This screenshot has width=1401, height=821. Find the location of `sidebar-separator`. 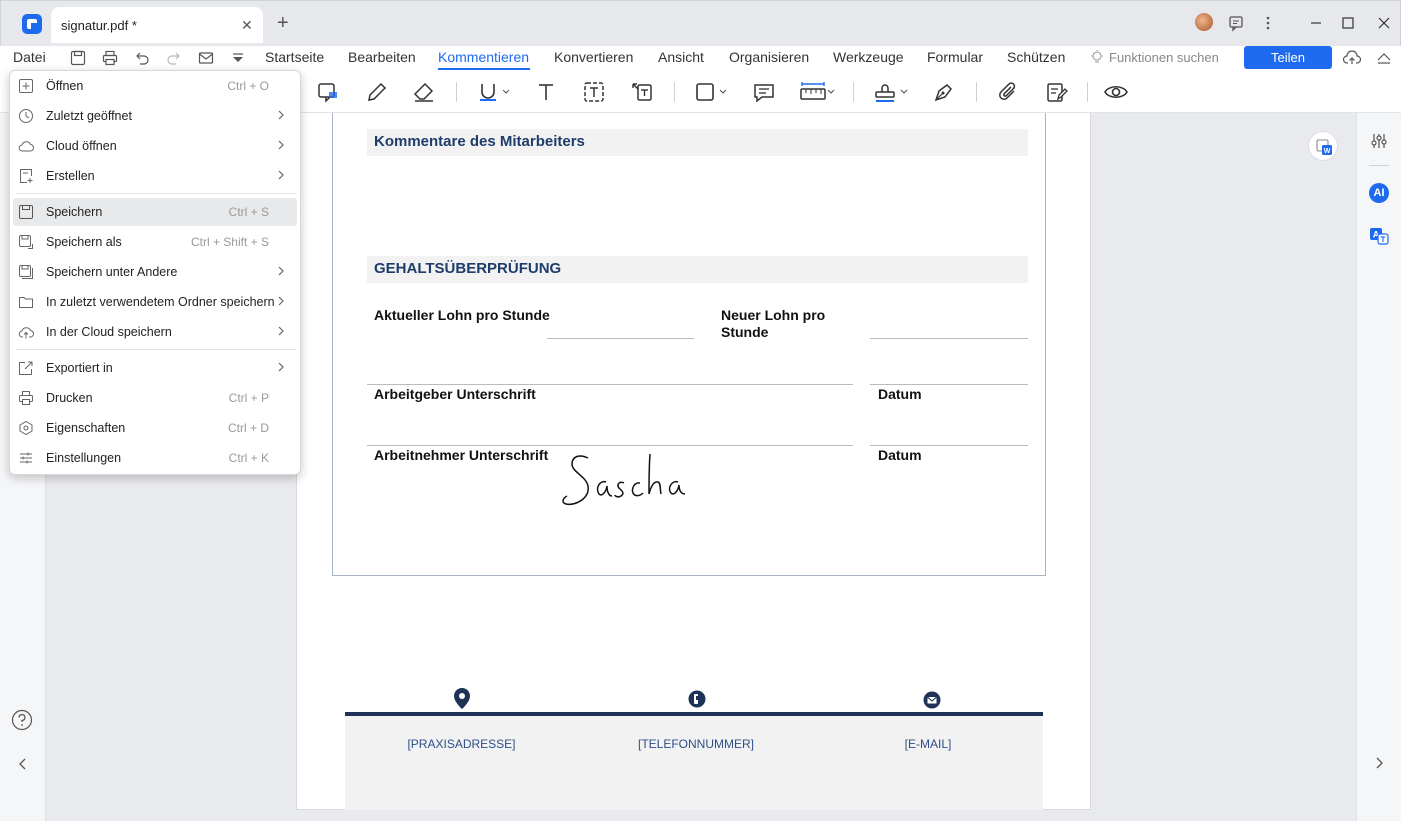

sidebar-separator is located at coordinates (1379, 165).